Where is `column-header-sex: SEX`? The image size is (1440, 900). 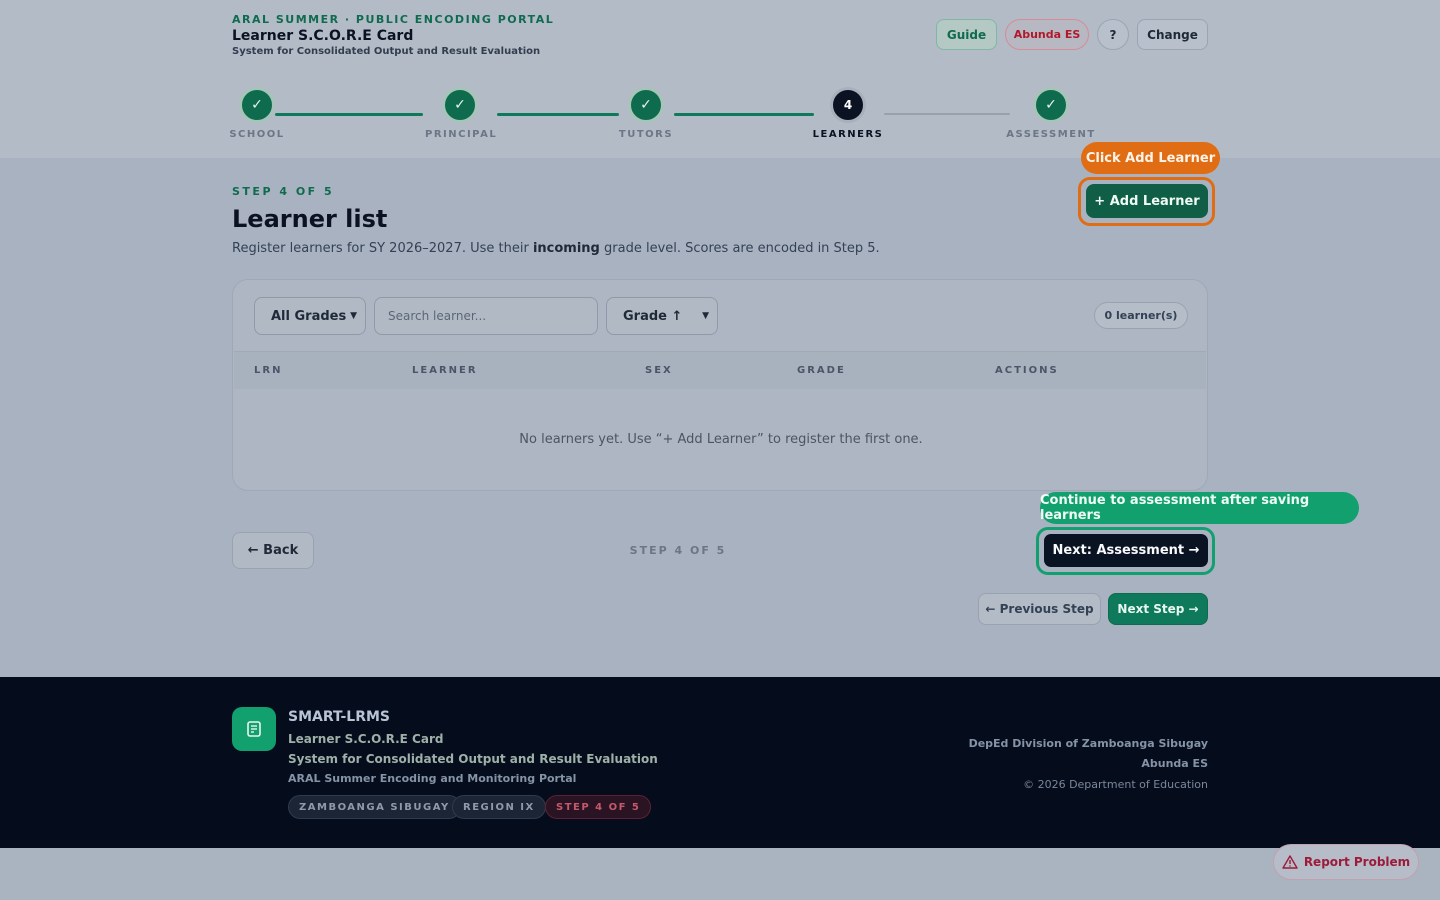 column-header-sex: SEX is located at coordinates (659, 370).